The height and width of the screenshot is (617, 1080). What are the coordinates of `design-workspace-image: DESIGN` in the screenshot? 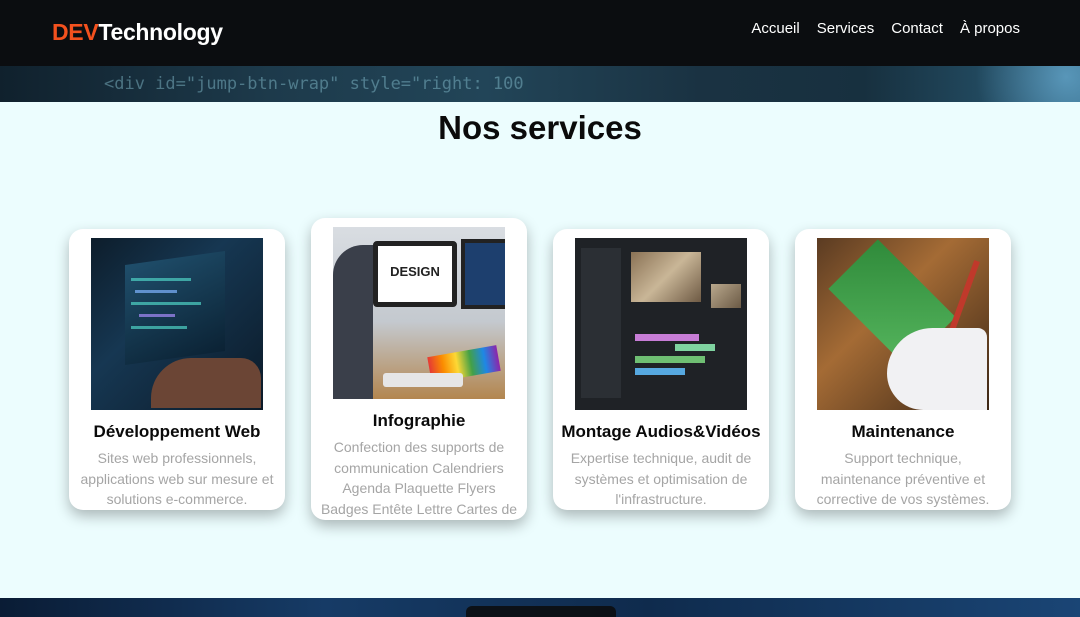 It's located at (419, 313).